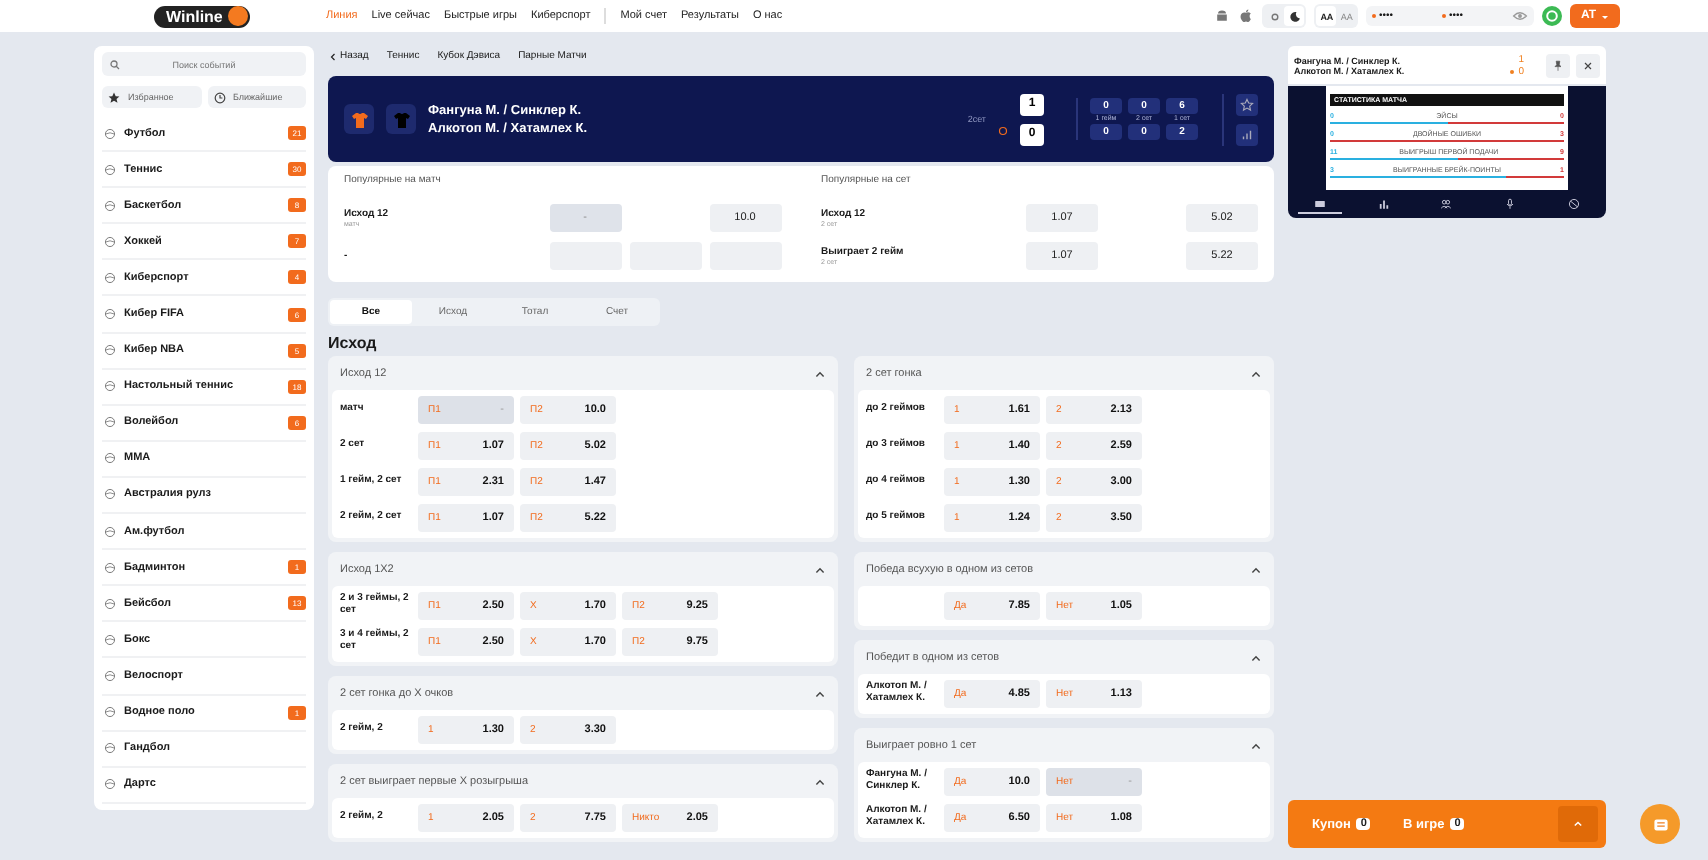 The width and height of the screenshot is (1708, 860). What do you see at coordinates (333, 56) in the screenshot?
I see `chevron-left-icon` at bounding box center [333, 56].